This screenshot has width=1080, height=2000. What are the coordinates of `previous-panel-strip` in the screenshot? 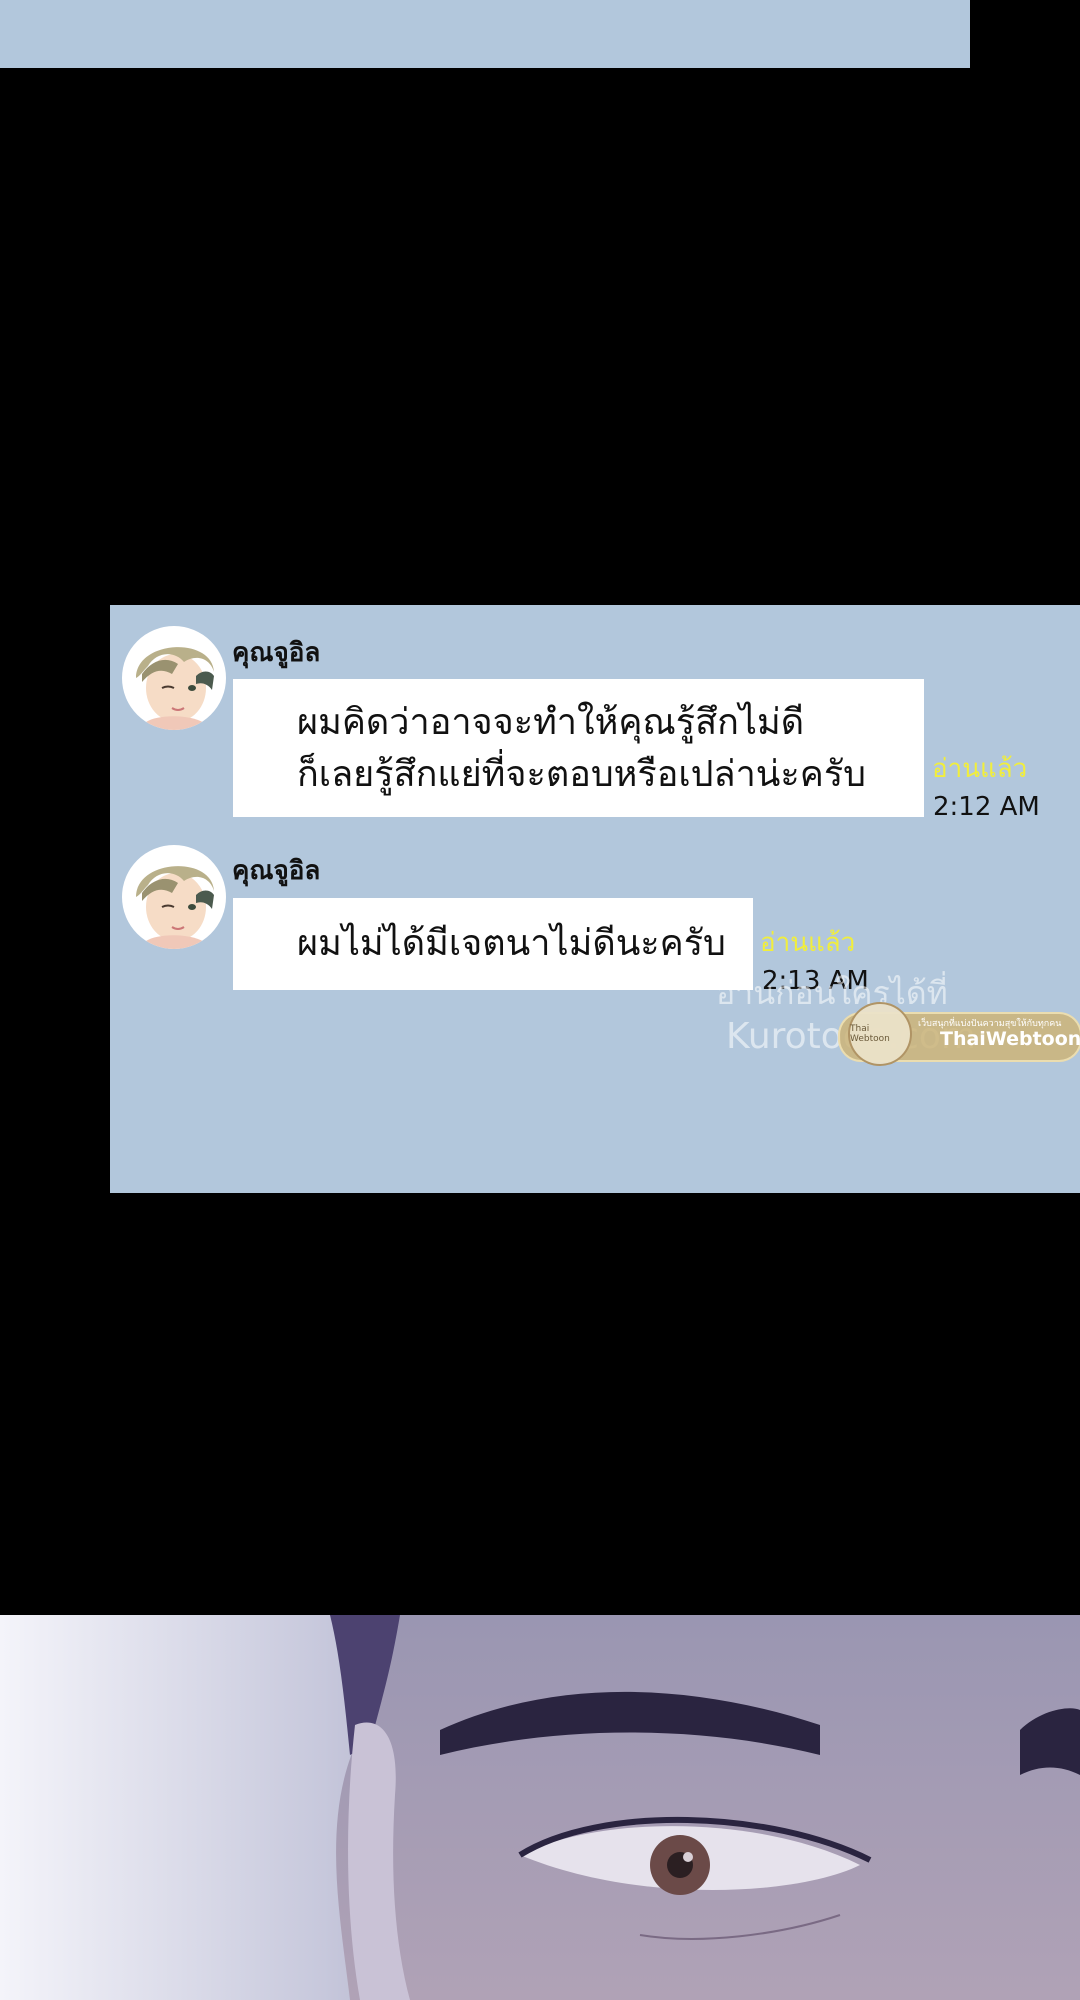 It's located at (485, 34).